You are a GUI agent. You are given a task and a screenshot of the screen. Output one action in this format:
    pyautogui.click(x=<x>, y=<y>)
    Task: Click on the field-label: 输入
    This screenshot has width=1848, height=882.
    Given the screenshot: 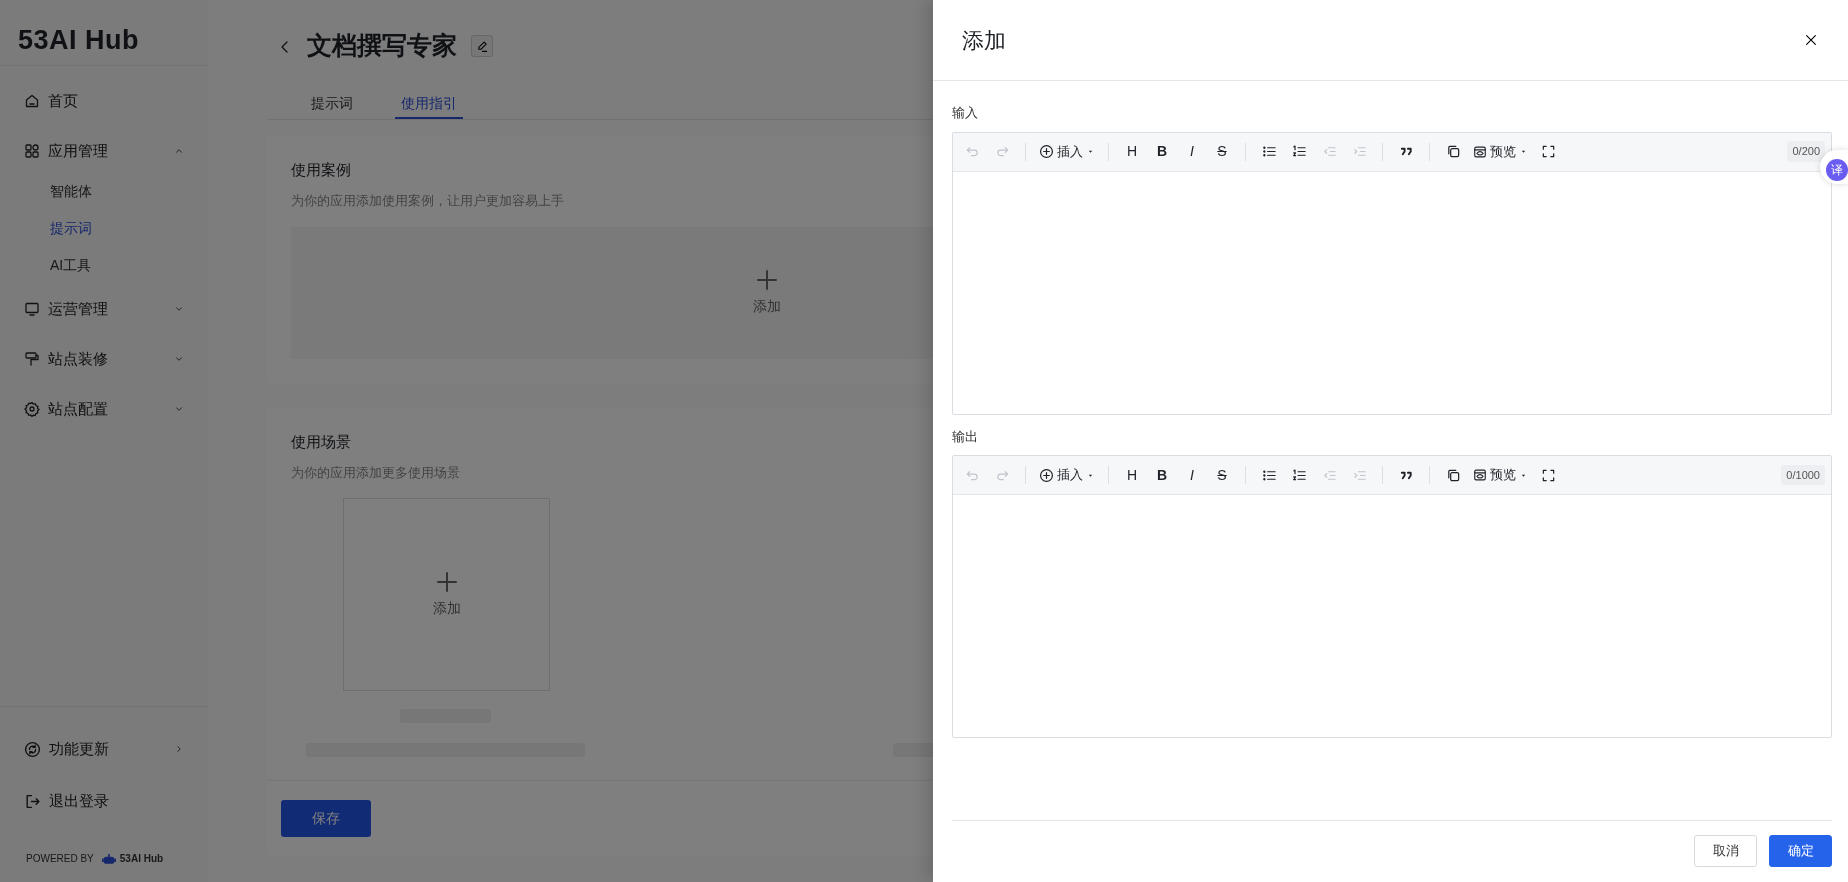 What is the action you would take?
    pyautogui.click(x=965, y=113)
    